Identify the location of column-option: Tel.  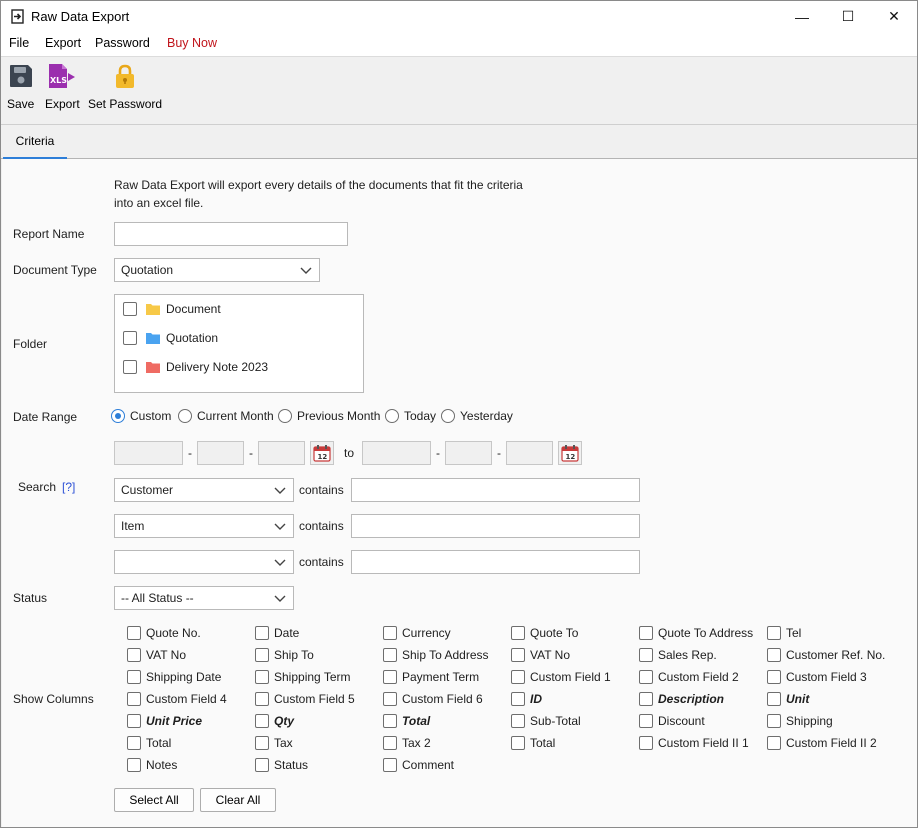
(784, 633).